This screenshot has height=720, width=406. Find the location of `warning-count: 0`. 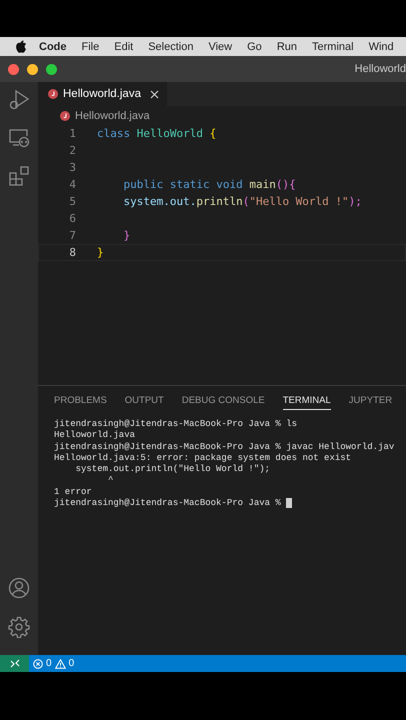

warning-count: 0 is located at coordinates (71, 663).